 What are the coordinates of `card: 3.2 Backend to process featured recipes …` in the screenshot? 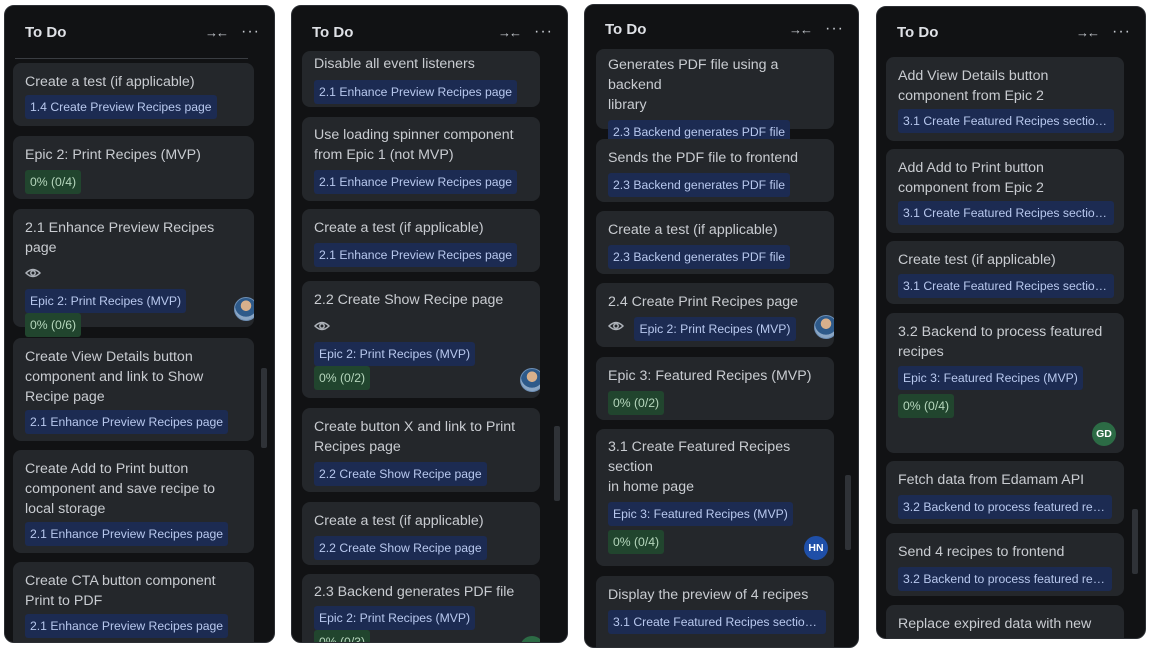 It's located at (1005, 383).